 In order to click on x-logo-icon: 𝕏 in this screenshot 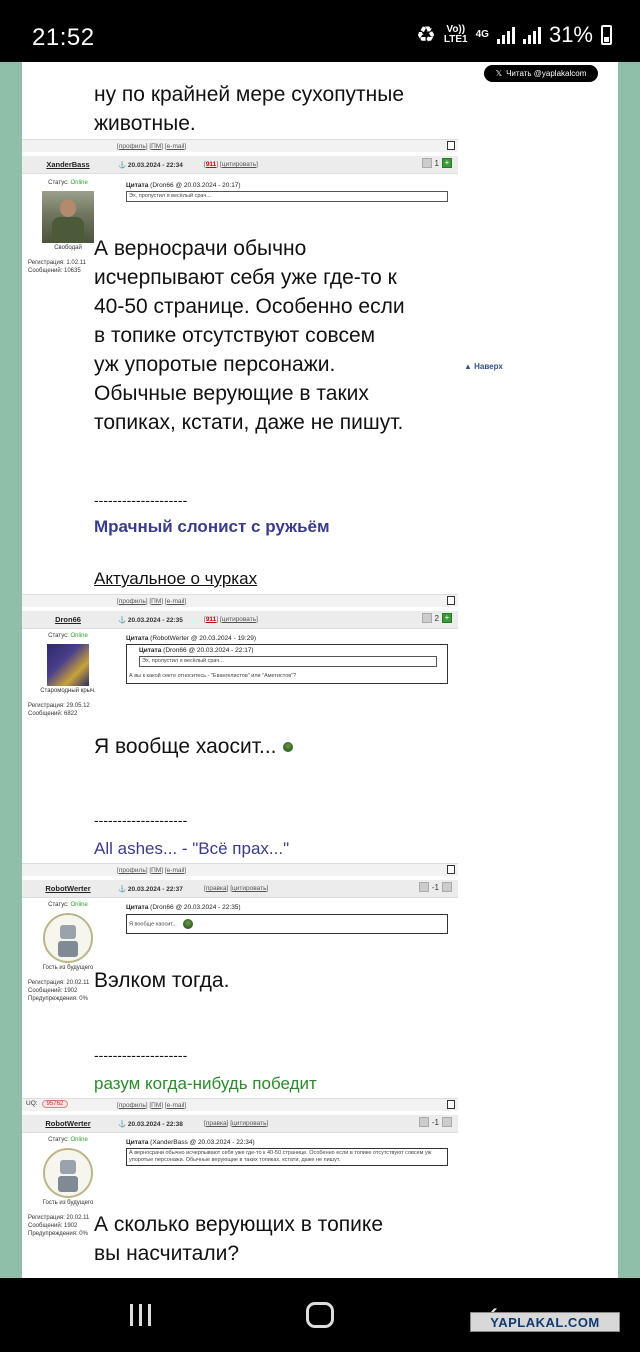, I will do `click(499, 73)`.